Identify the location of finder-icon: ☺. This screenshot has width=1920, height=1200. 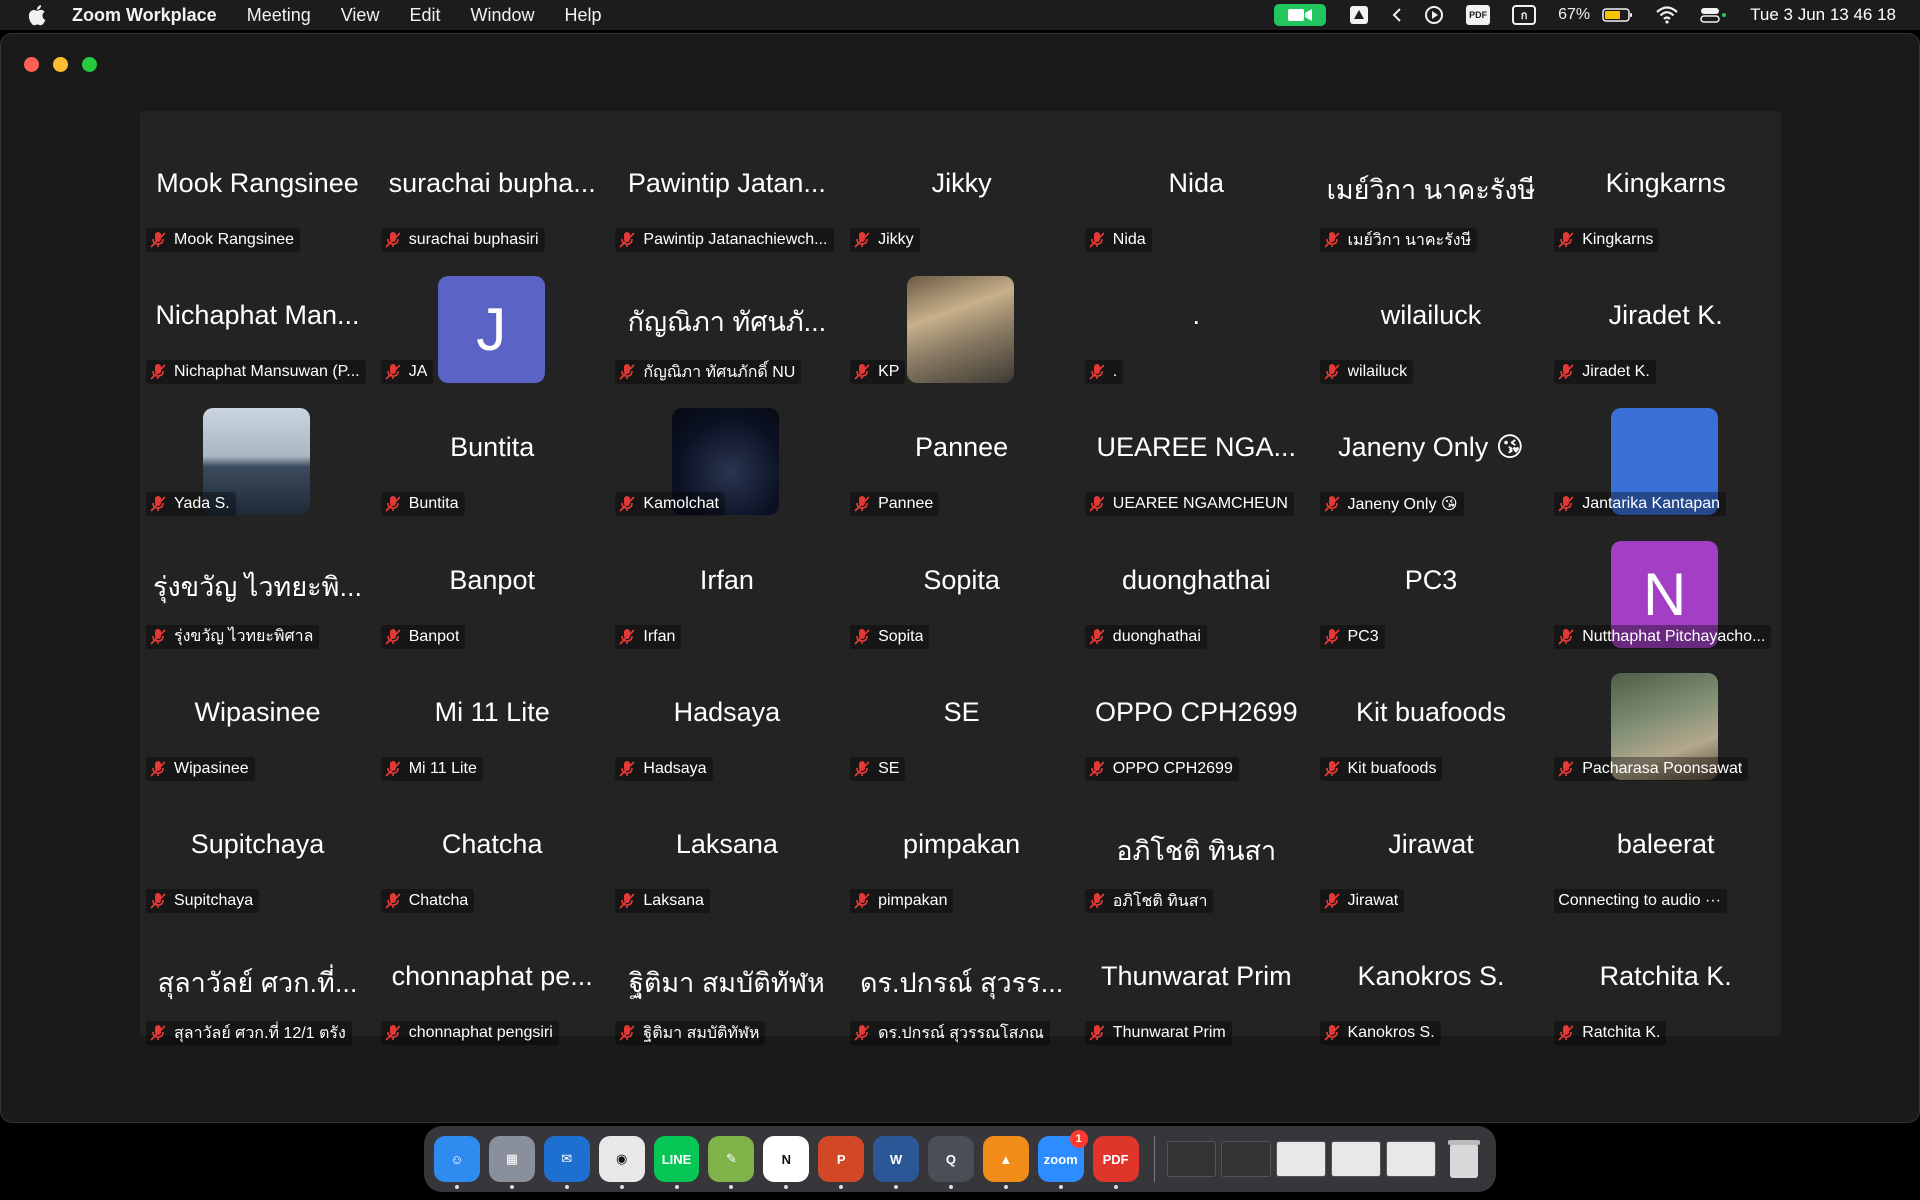
(457, 1162).